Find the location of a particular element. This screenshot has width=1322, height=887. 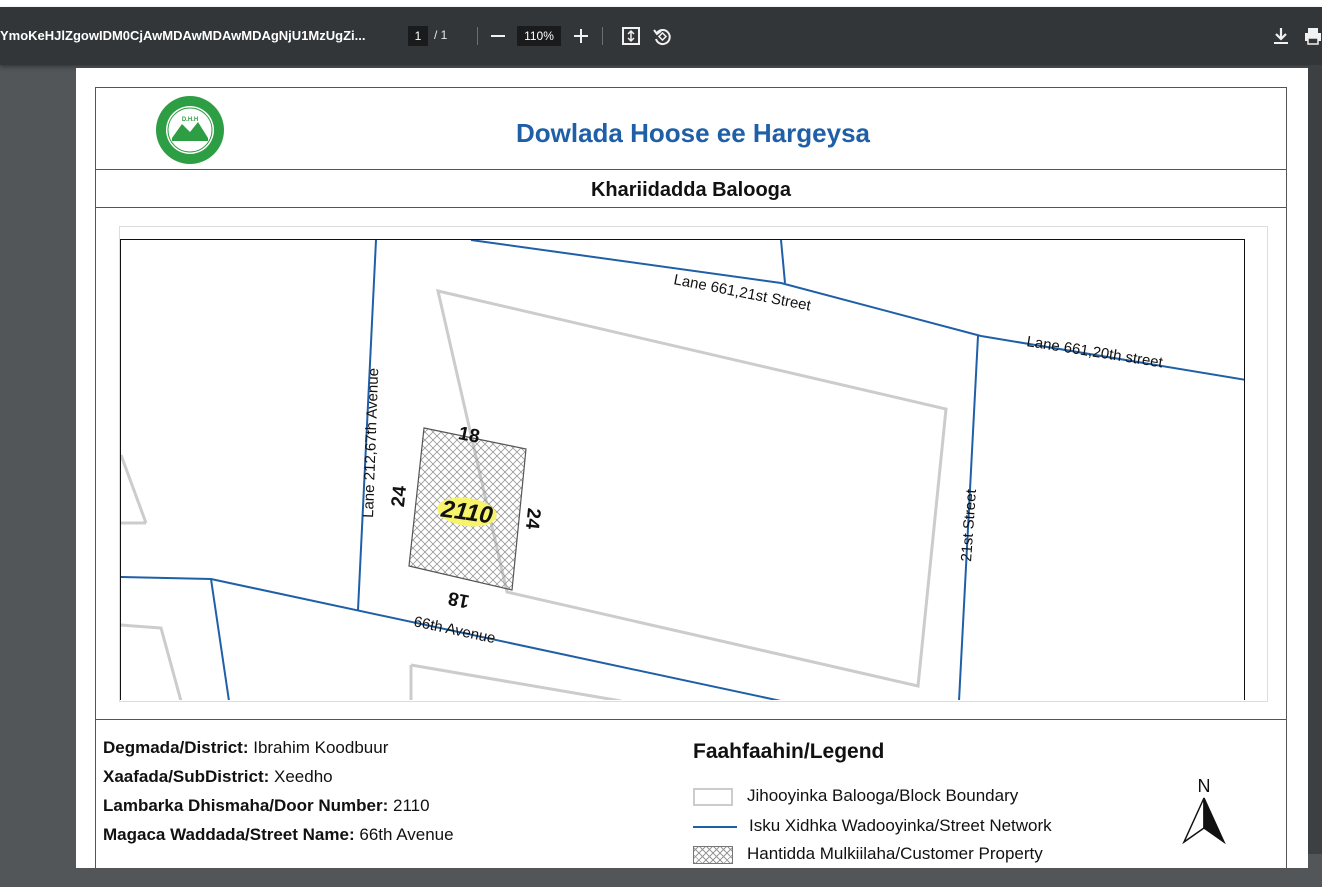

subdistrict-row: Xaafada/SubDistrict: Xeedho is located at coordinates (218, 777).